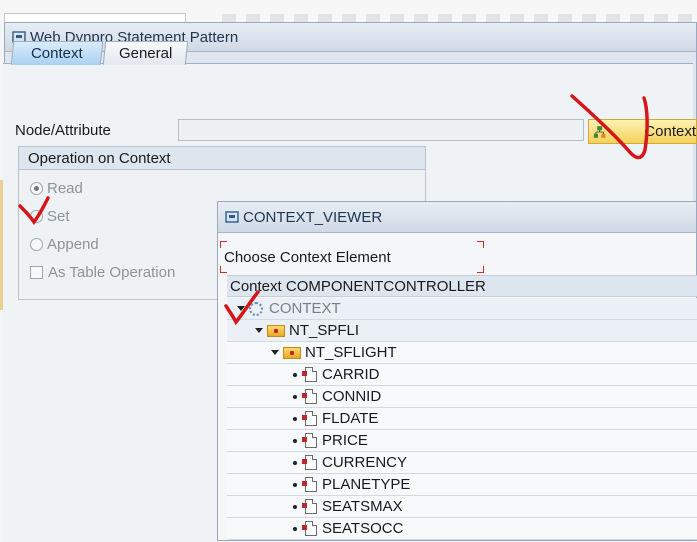 The height and width of the screenshot is (542, 697). Describe the element at coordinates (457, 217) in the screenshot. I see `viewer-titlebar: CONTEXT_VIEWER` at that location.